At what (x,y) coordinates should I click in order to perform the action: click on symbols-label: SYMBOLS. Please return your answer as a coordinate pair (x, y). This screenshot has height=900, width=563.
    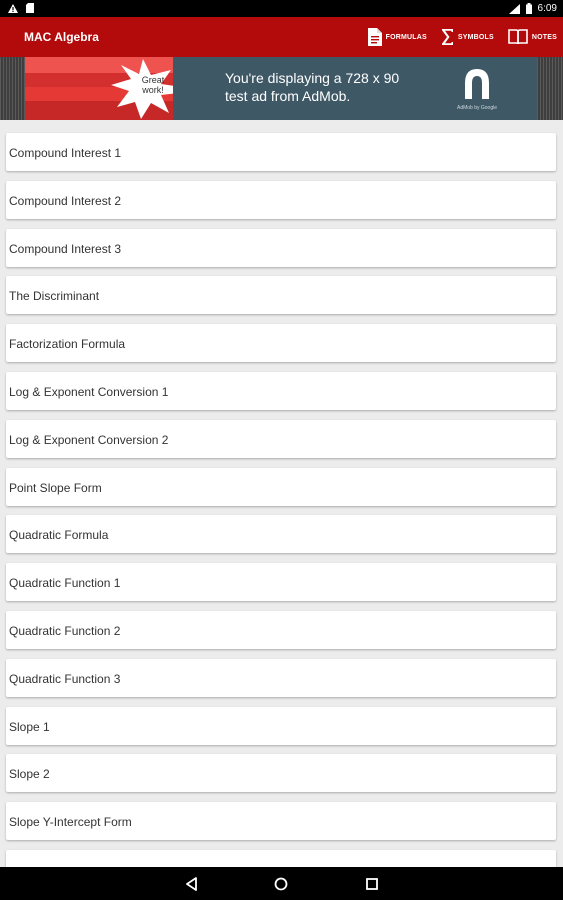
    Looking at the image, I should click on (475, 37).